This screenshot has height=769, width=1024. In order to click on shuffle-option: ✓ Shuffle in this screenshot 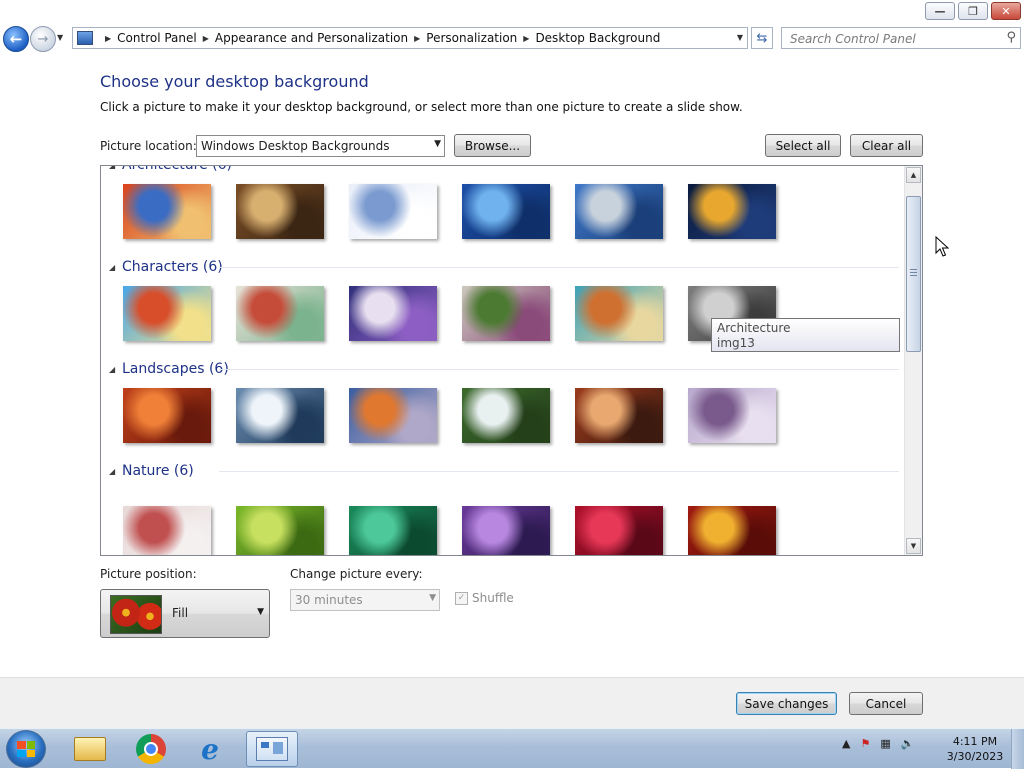, I will do `click(484, 598)`.